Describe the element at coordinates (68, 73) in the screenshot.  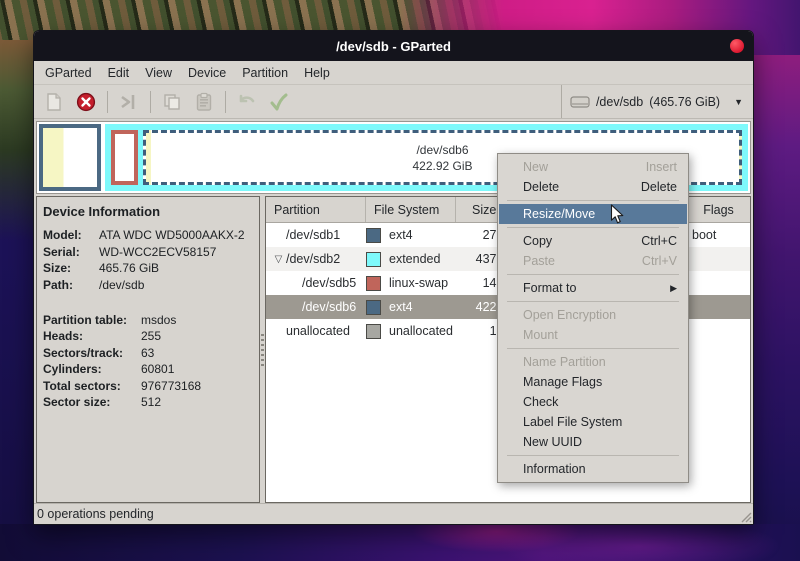
I see `menu-gparted: GParted` at that location.